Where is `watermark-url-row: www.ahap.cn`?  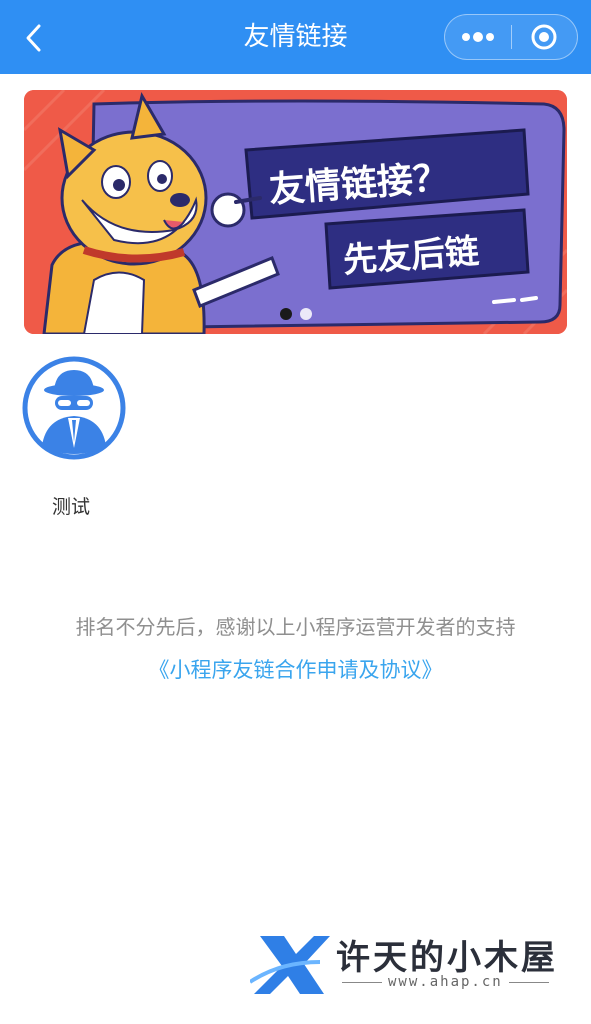 watermark-url-row: www.ahap.cn is located at coordinates (445, 982).